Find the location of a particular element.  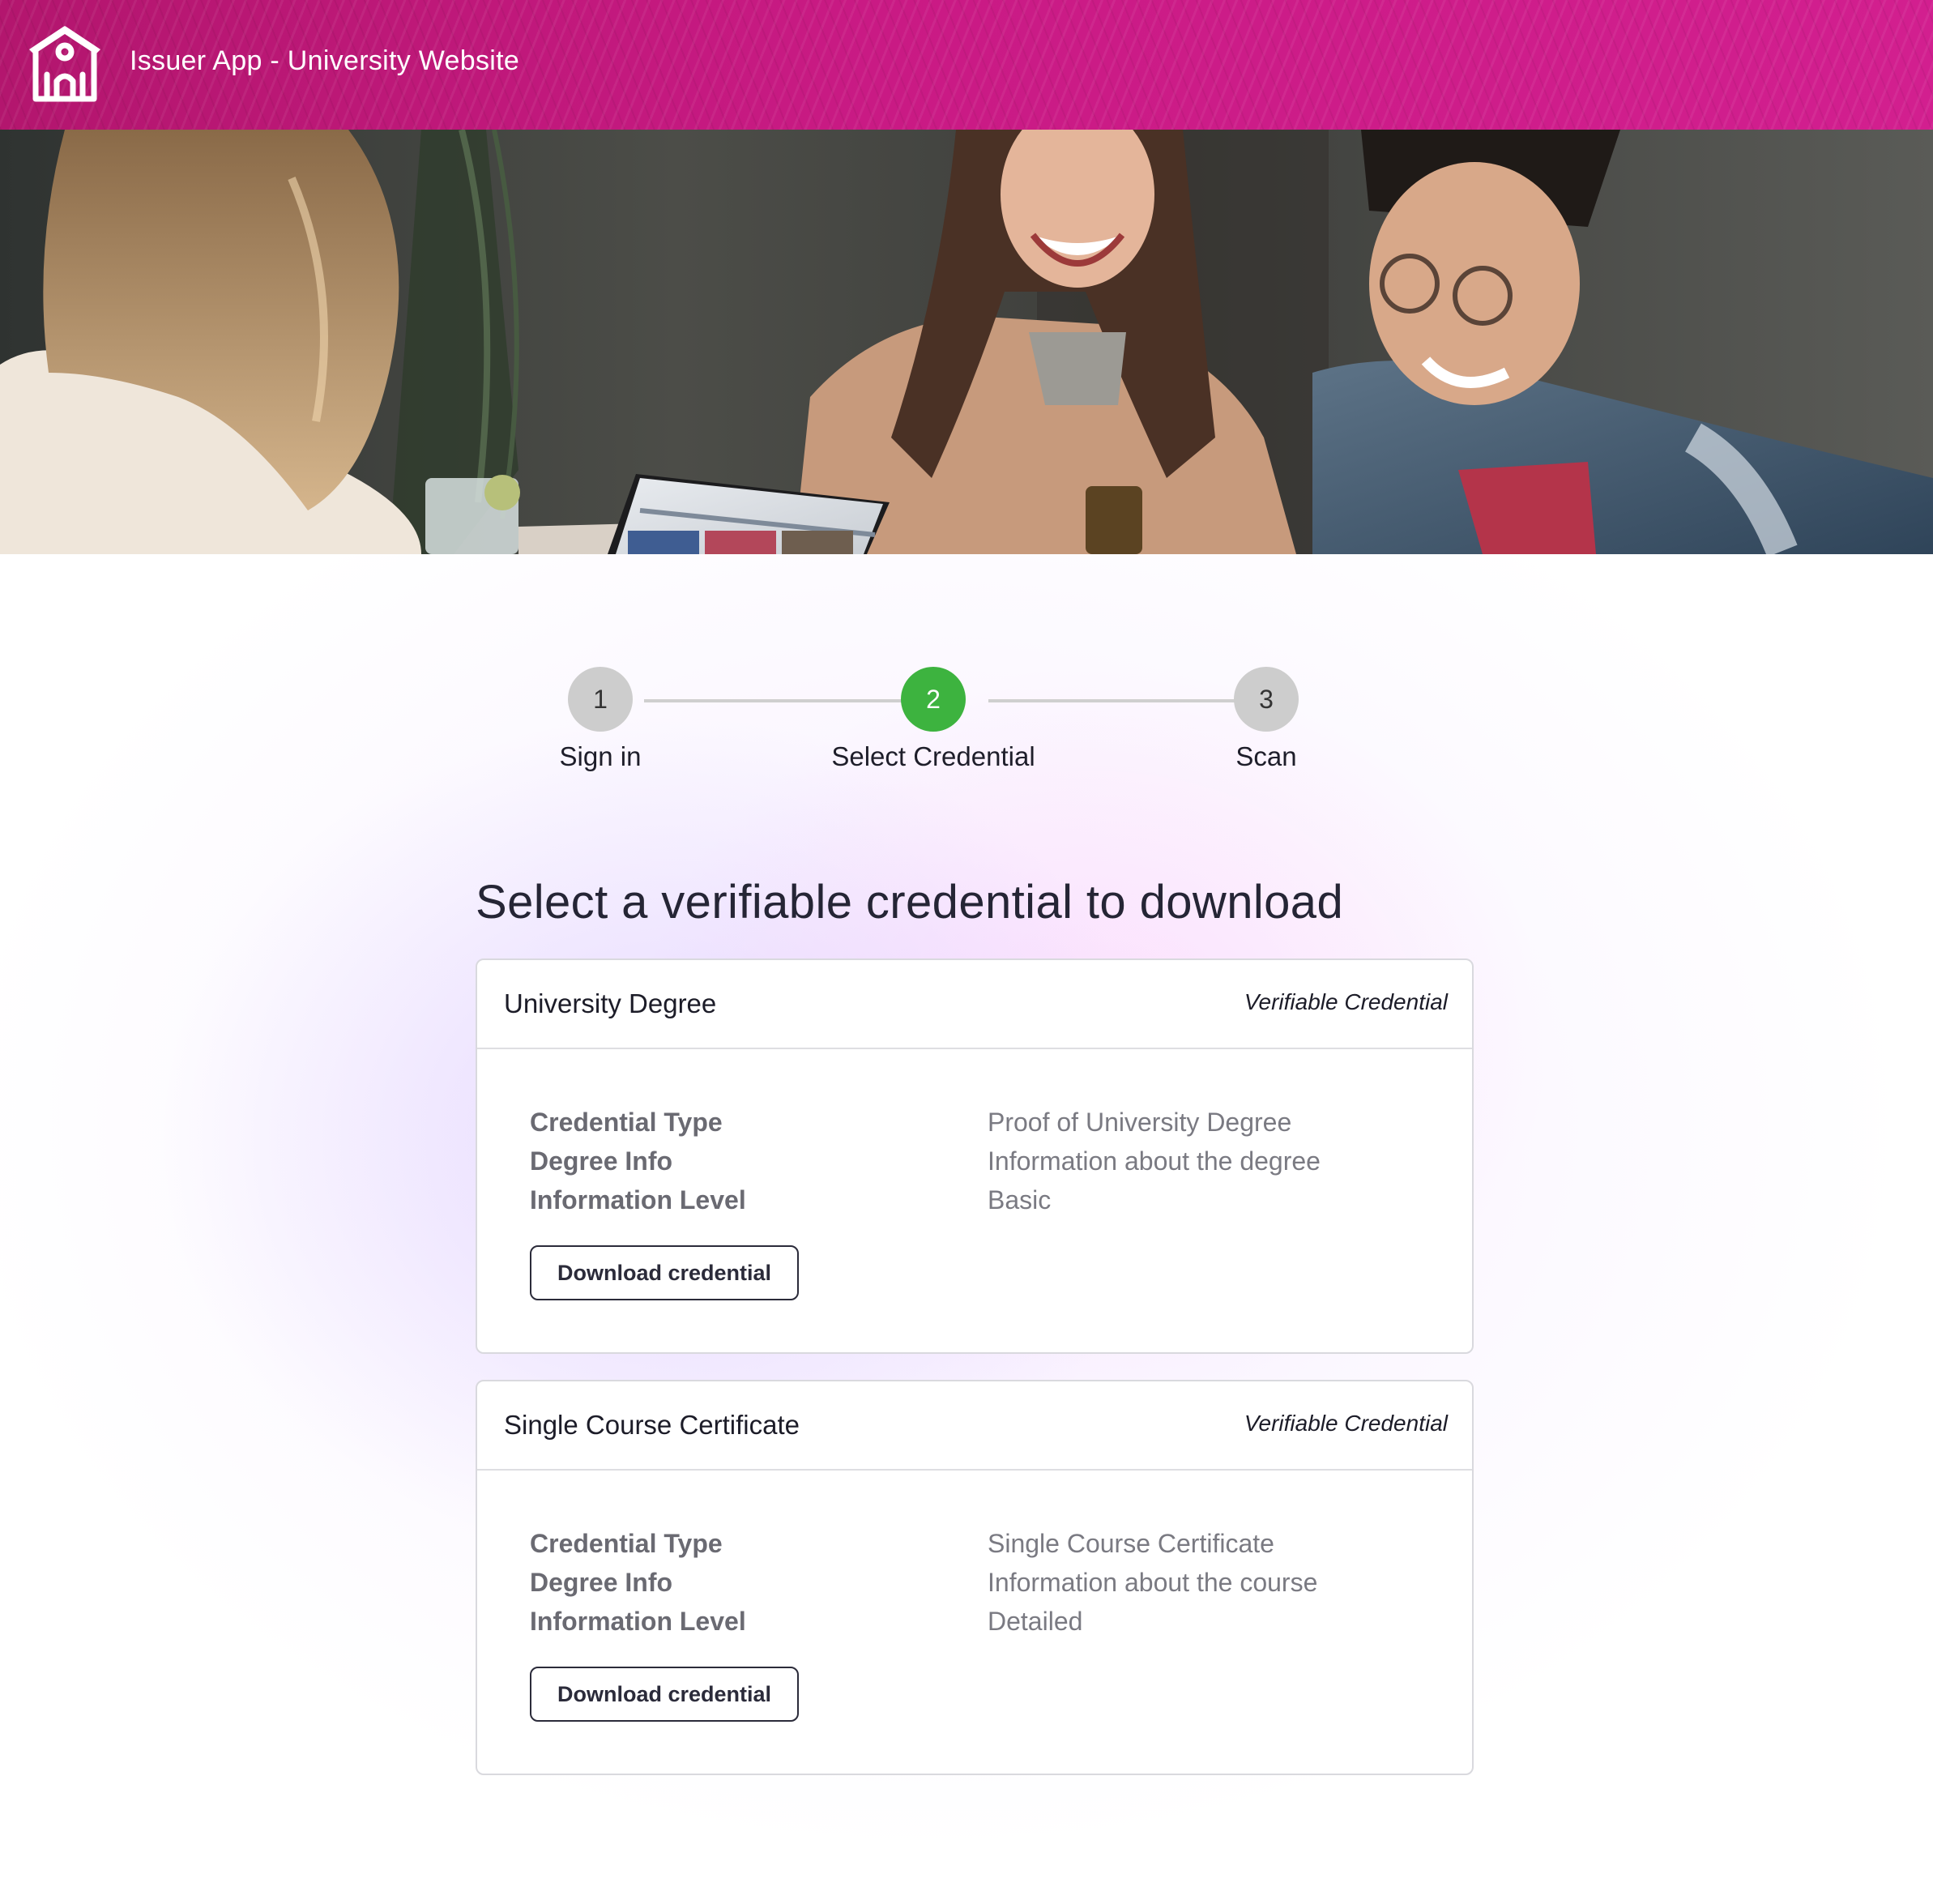

card-title: University Degree is located at coordinates (611, 1003).